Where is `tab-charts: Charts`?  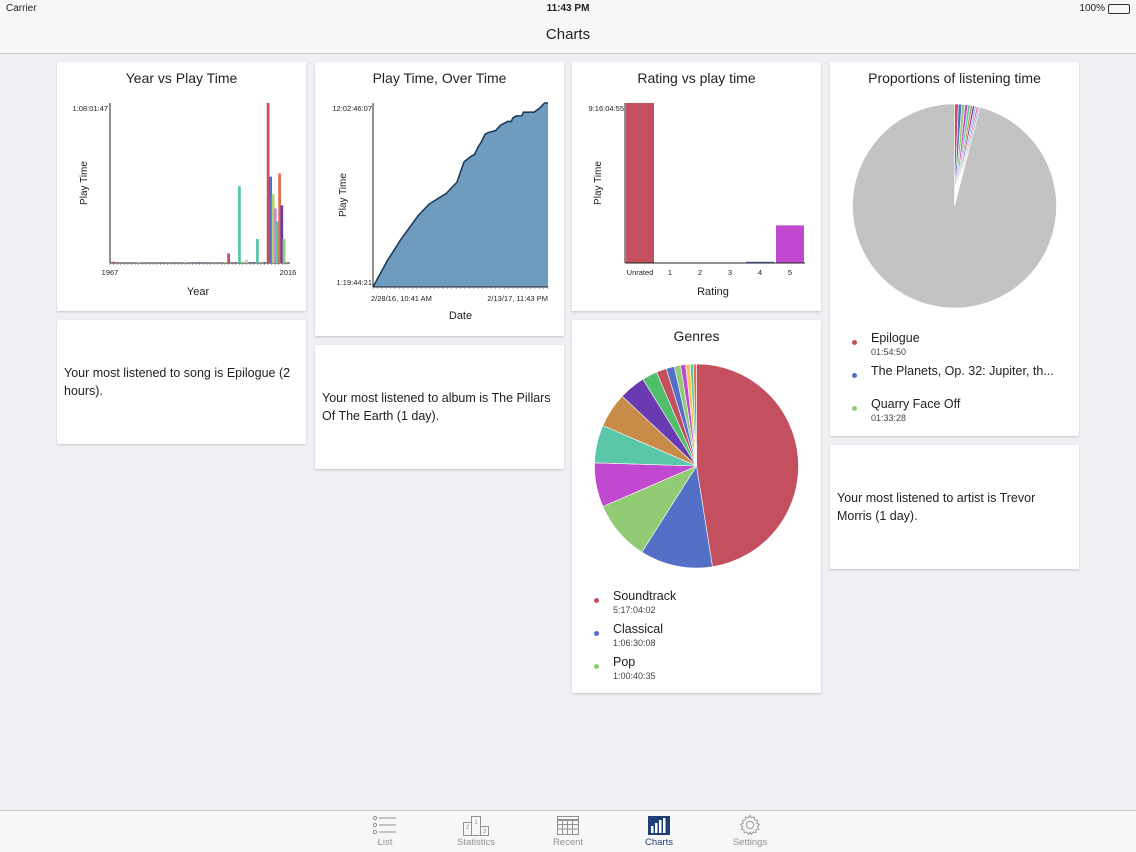
tab-charts: Charts is located at coordinates (659, 831).